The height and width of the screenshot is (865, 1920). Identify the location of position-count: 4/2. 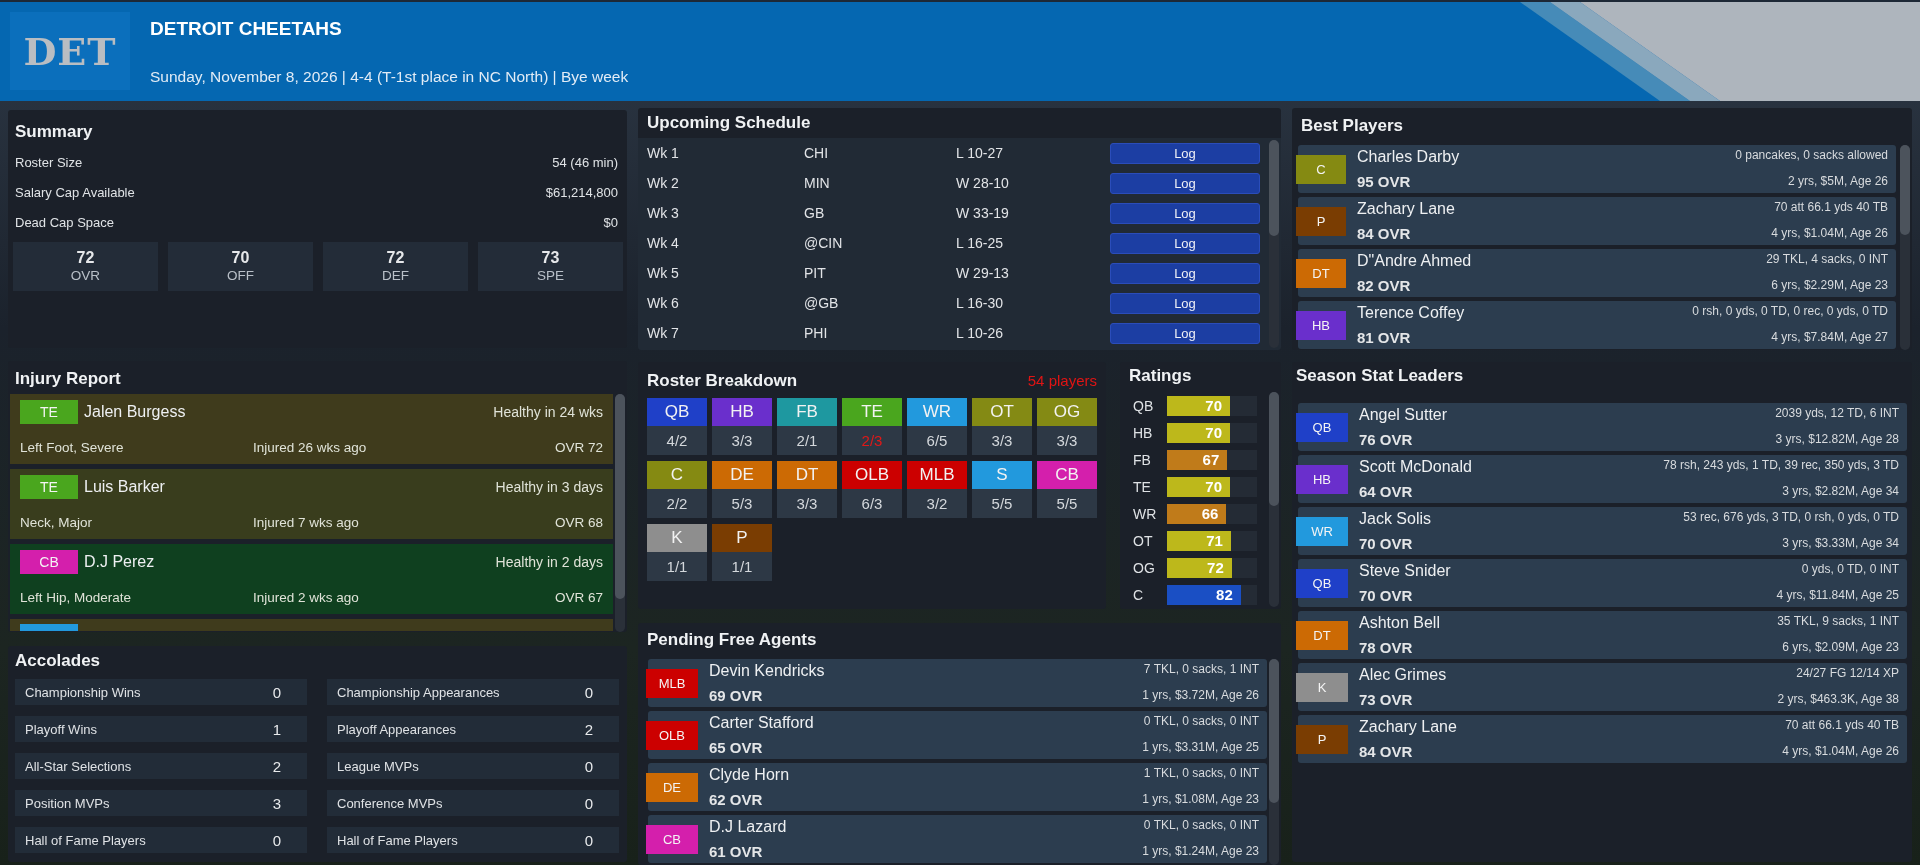
(677, 440).